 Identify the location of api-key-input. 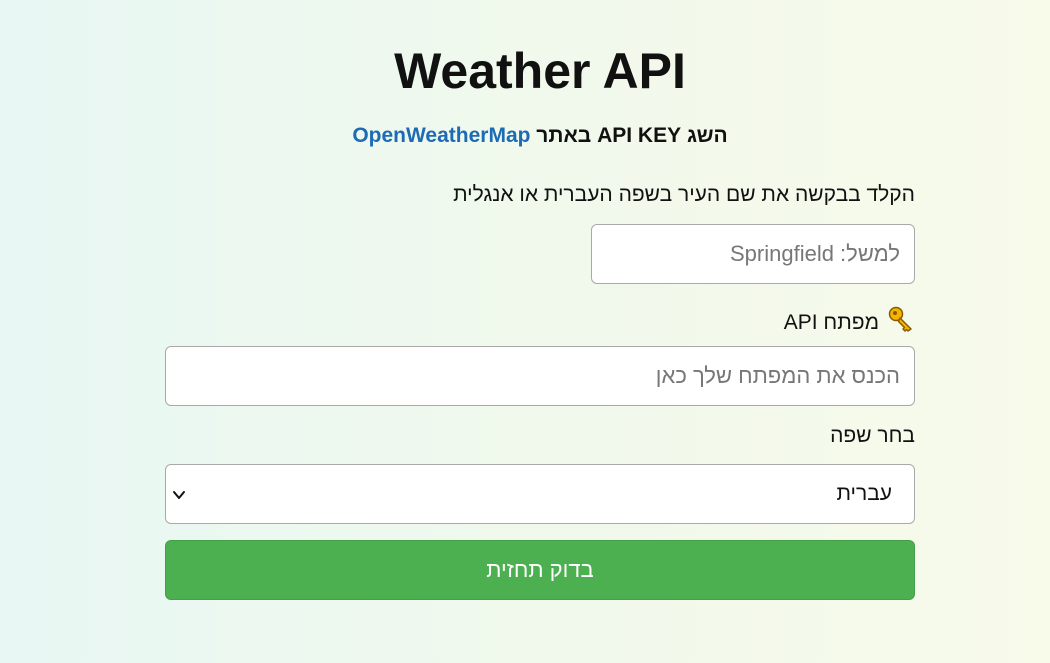
(540, 376).